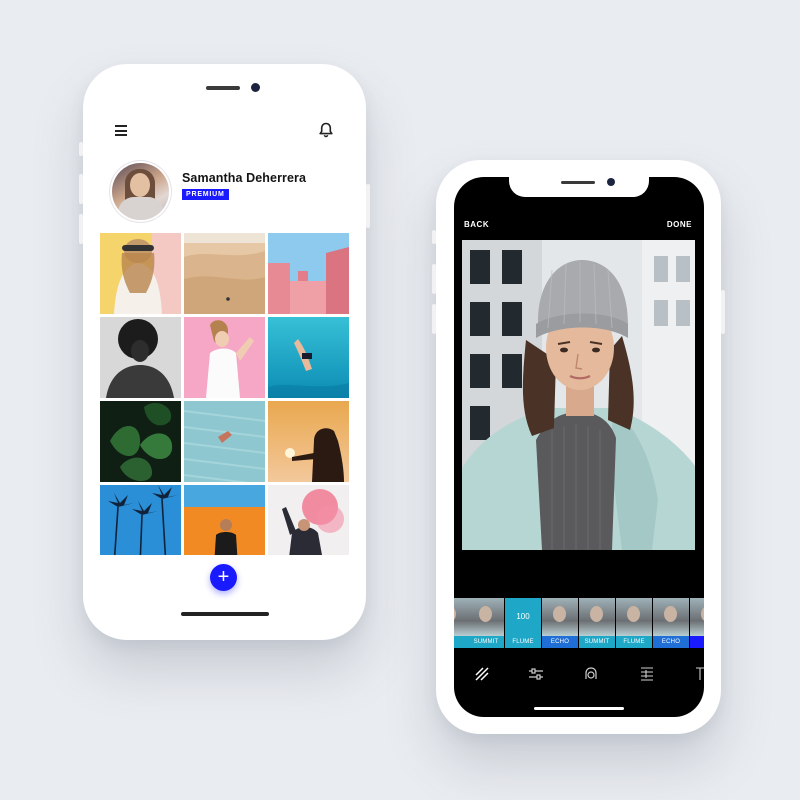 Image resolution: width=800 pixels, height=800 pixels. Describe the element at coordinates (634, 623) in the screenshot. I see `filter-thumb: FLUME` at that location.